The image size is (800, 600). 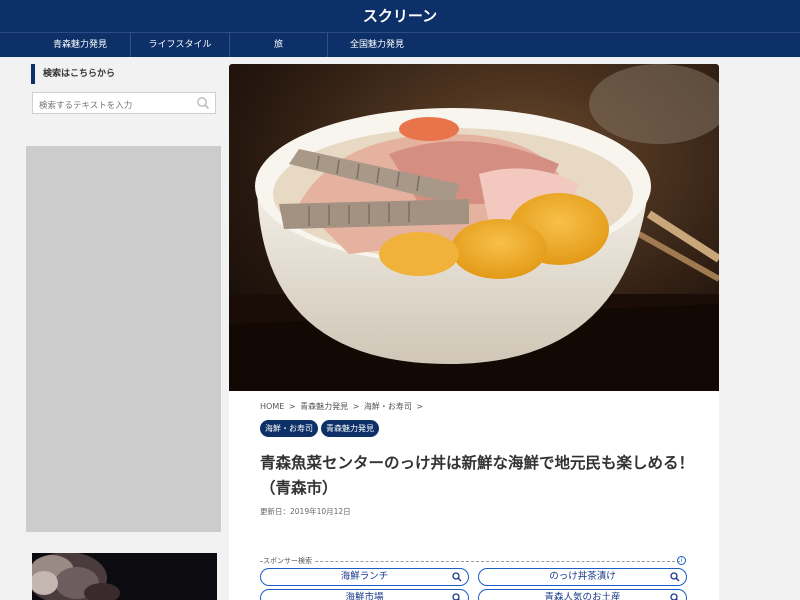 I want to click on sponsor-divider, so click(x=470, y=561).